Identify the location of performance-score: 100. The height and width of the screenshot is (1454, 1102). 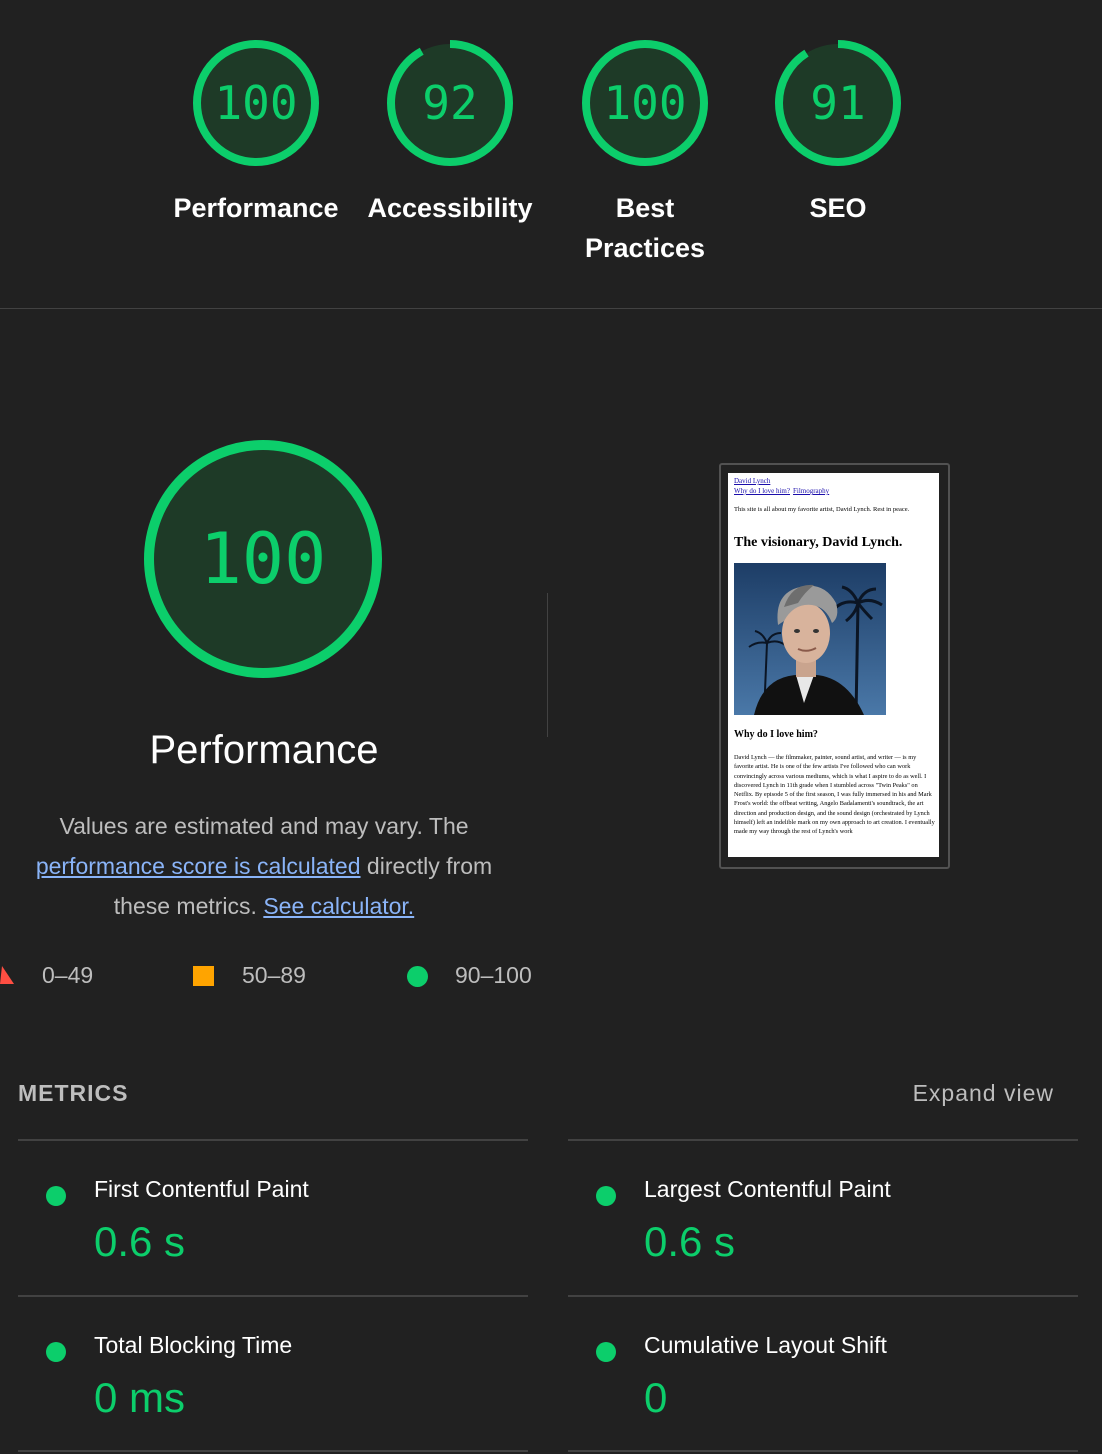
(263, 559).